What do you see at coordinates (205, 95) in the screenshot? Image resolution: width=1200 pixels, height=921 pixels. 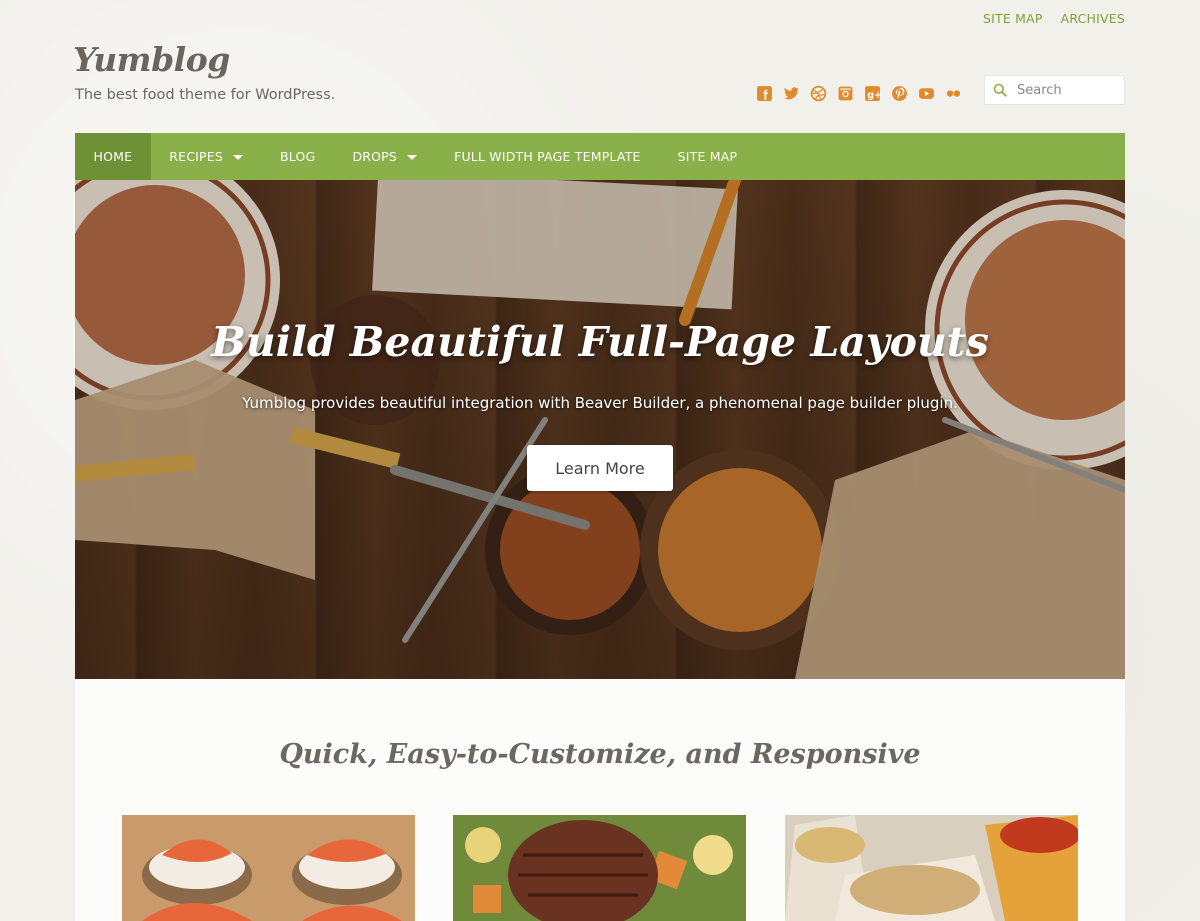 I see `site-tagline: The best food theme for WordPress.` at bounding box center [205, 95].